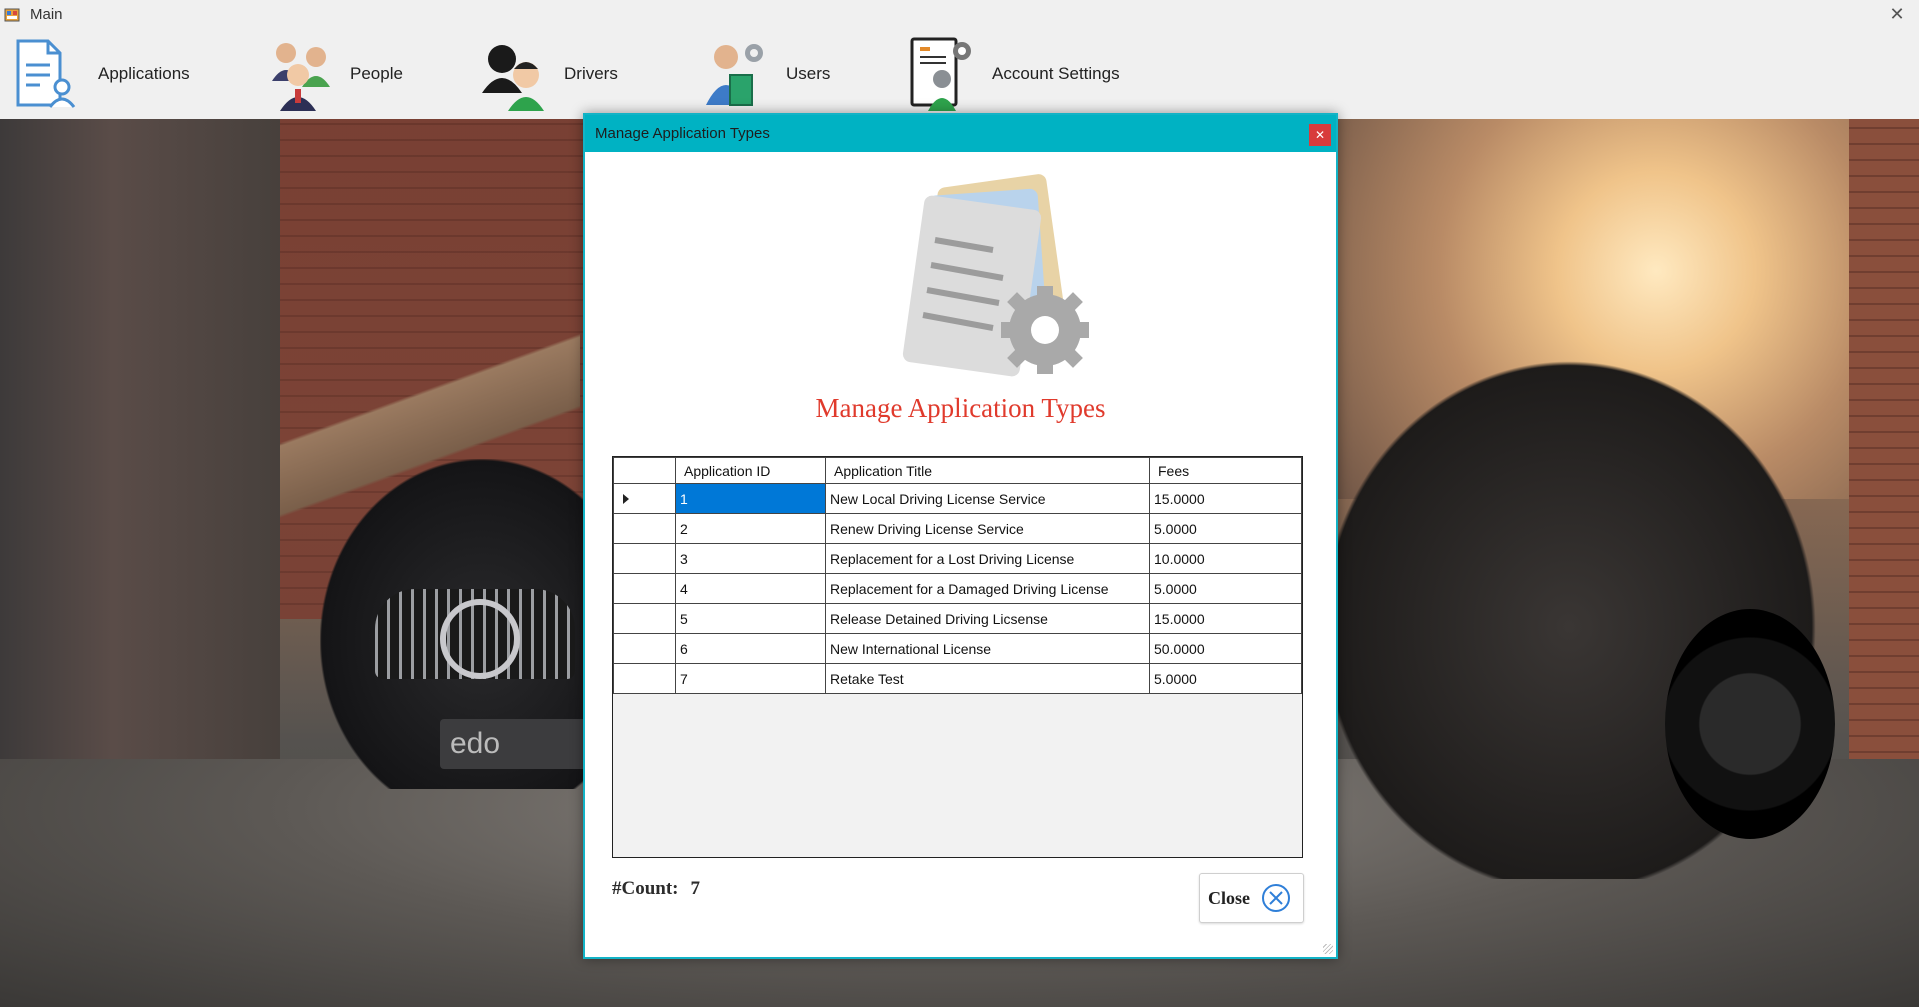  What do you see at coordinates (987, 528) in the screenshot?
I see `cell-application-title: Renew Driving License Service` at bounding box center [987, 528].